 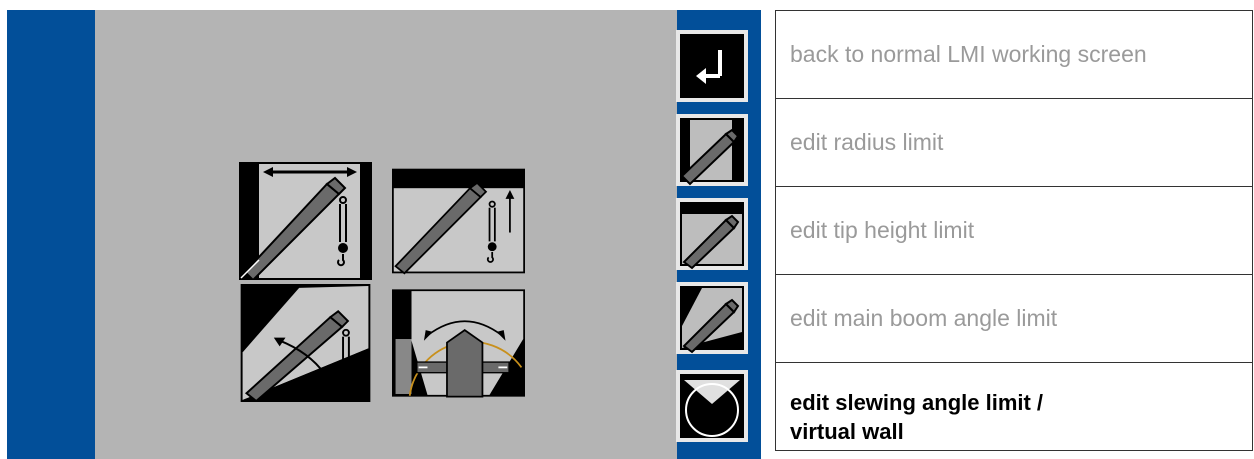 I want to click on tip-height-limit-button, so click(x=712, y=234).